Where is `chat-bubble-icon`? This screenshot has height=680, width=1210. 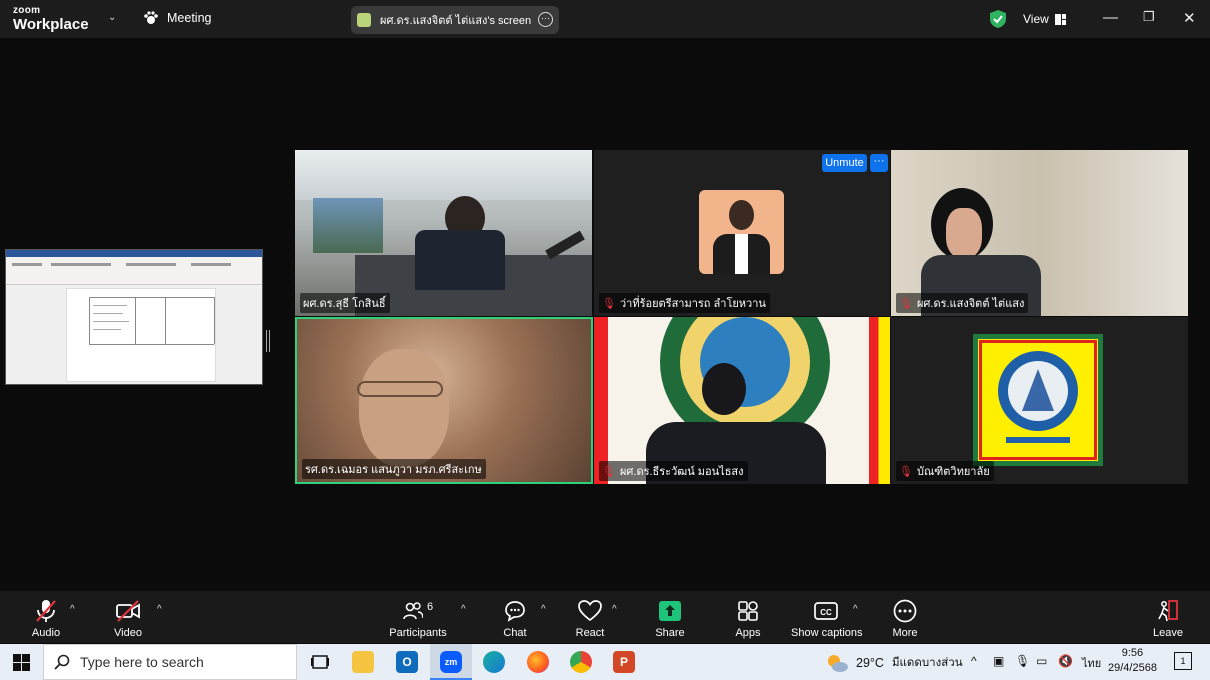
chat-bubble-icon is located at coordinates (515, 611).